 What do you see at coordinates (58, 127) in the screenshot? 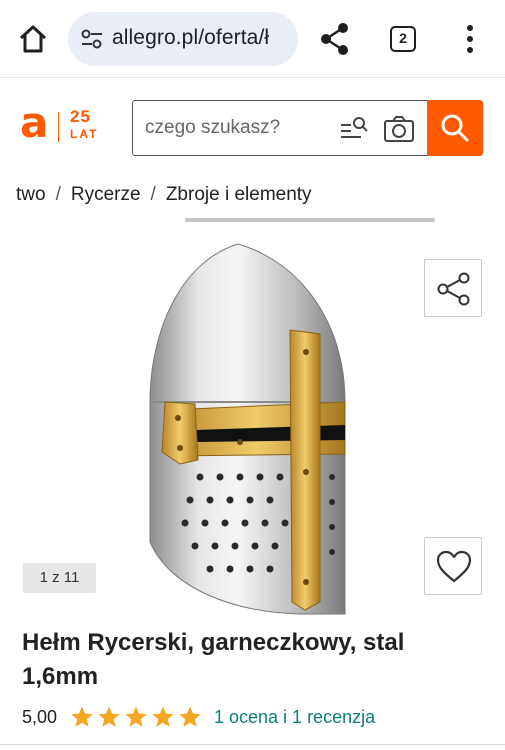
I see `logo-divider` at bounding box center [58, 127].